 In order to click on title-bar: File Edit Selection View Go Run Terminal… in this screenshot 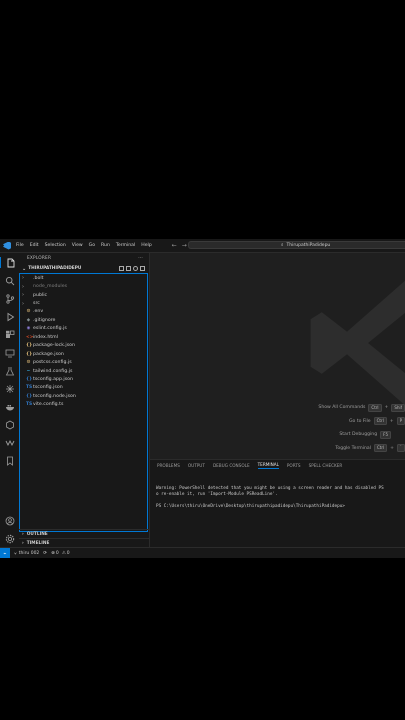, I will do `click(202, 246)`.